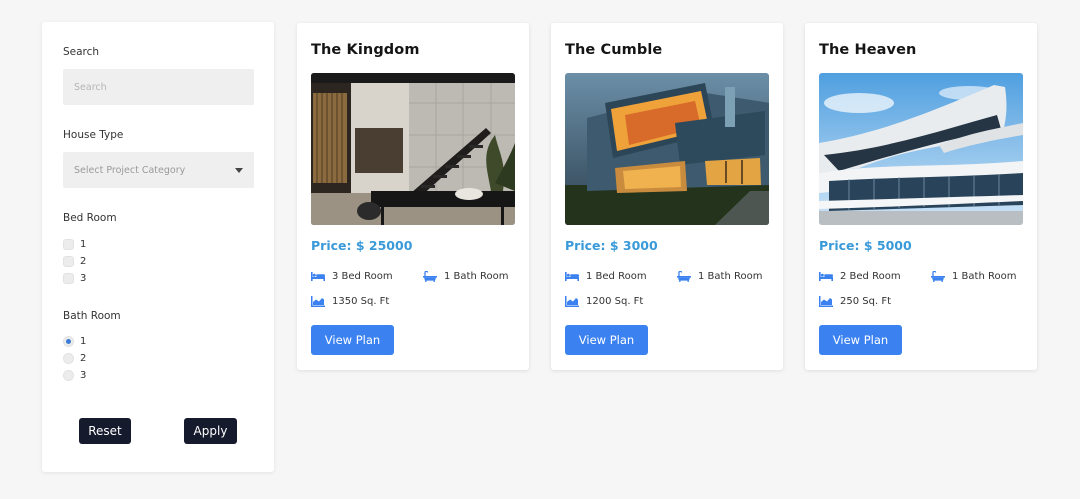 The image size is (1080, 499). I want to click on area-size: 1350 Sq. Ft, so click(350, 301).